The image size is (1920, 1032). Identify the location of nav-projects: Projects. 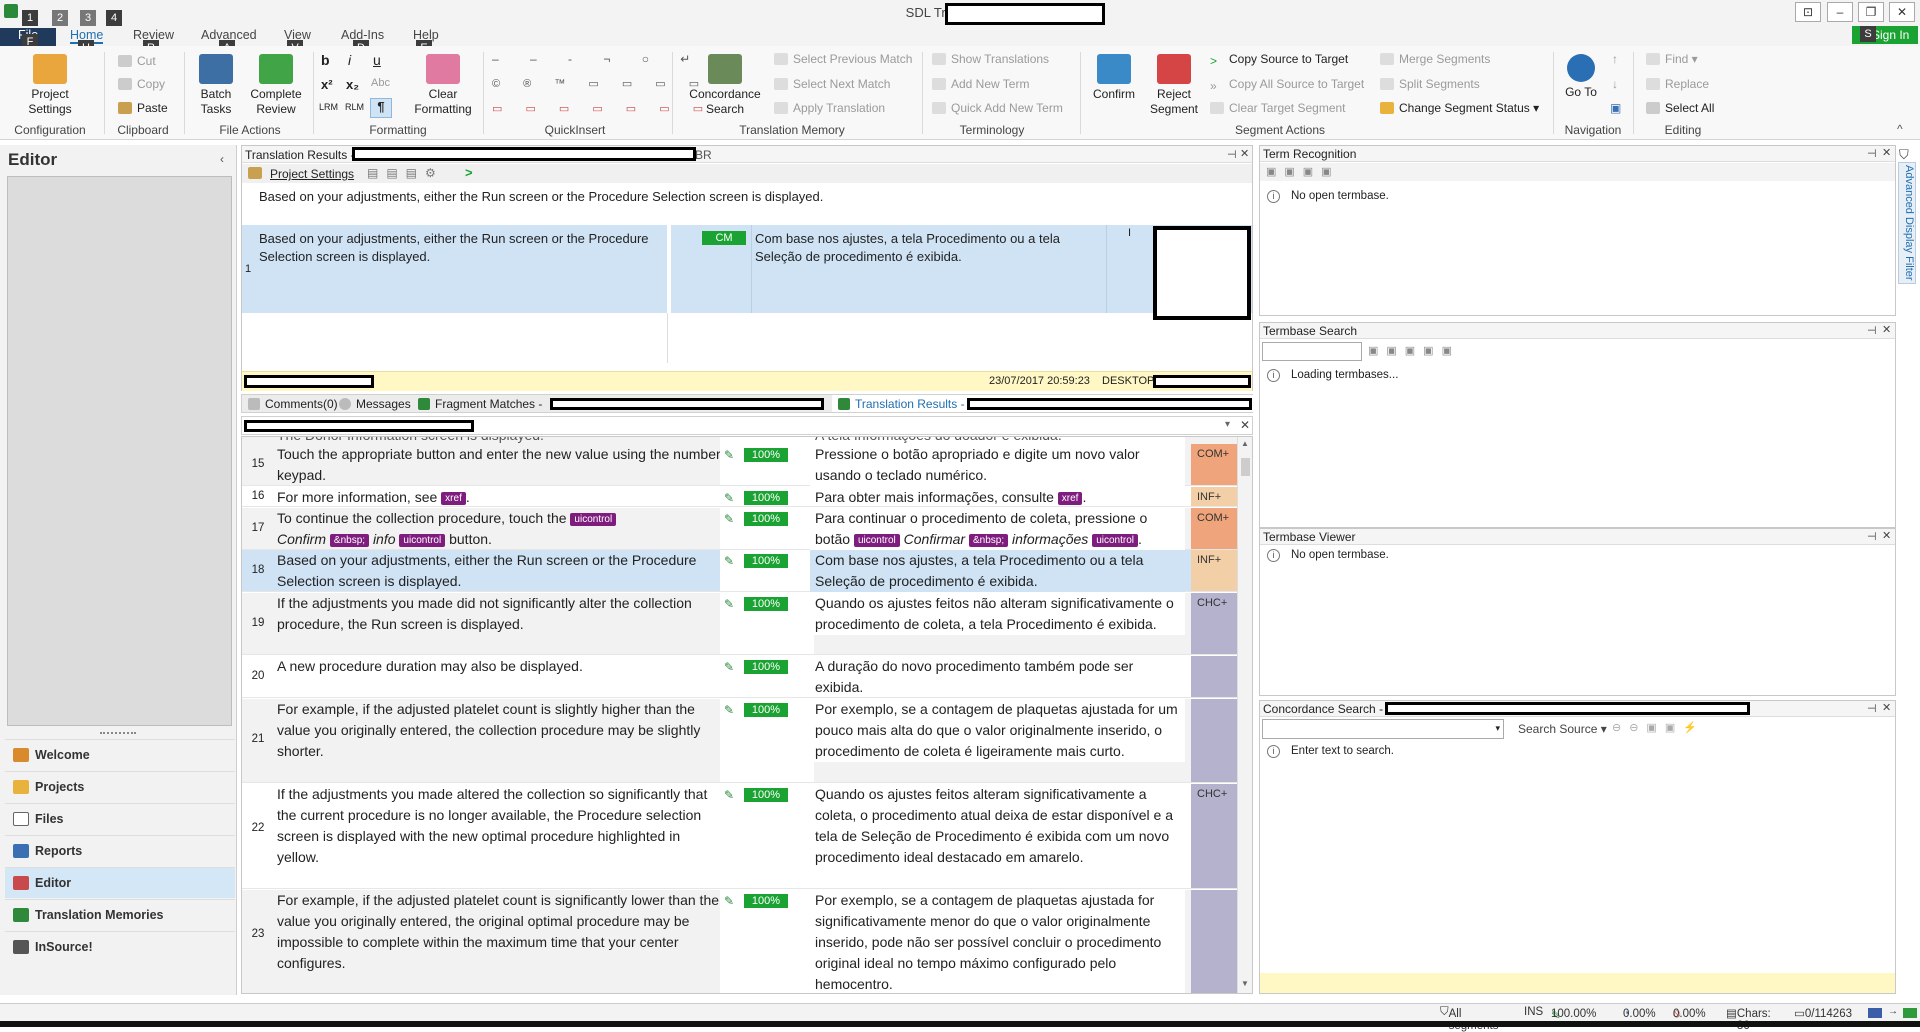
(120, 786).